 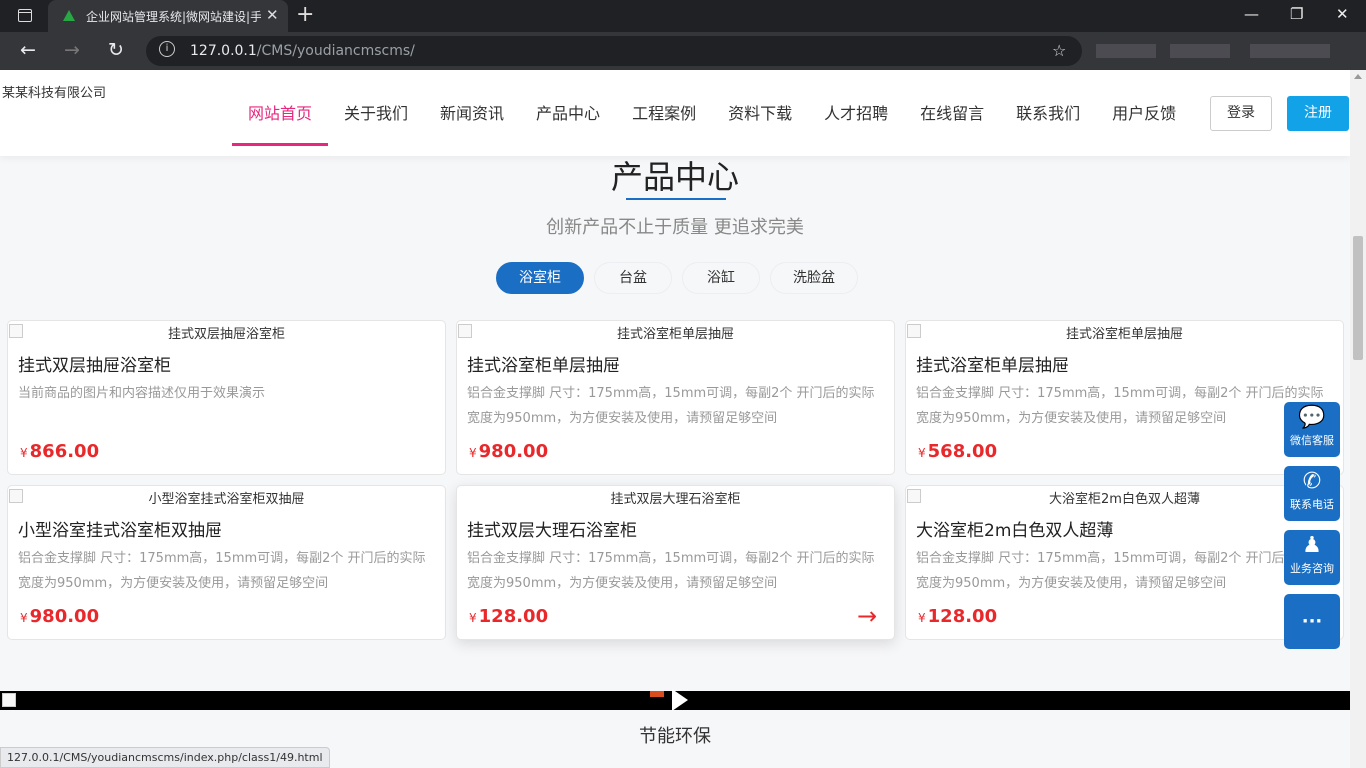 I want to click on category-tabs: 浴室柜 台盆 浴缸 洗脸盆, so click(x=682, y=278).